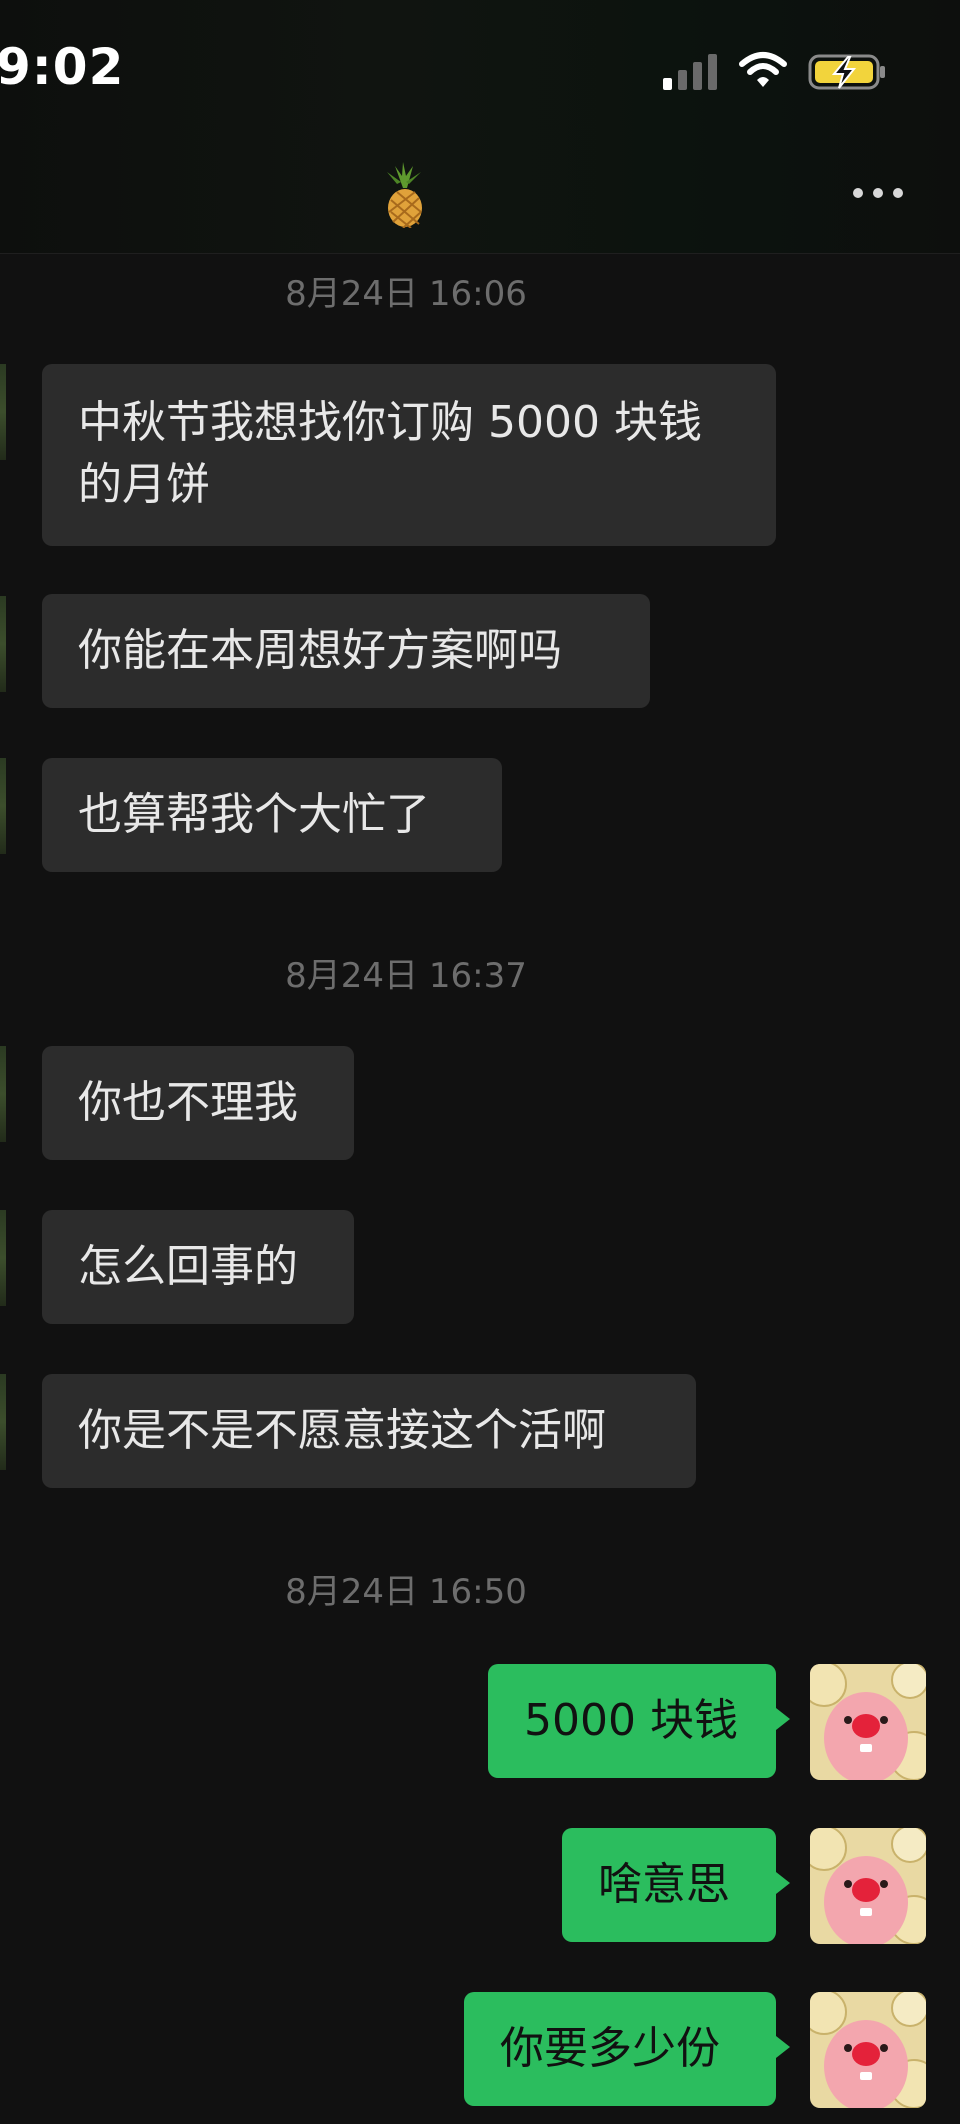  I want to click on outgoing-message-bubble: 啥意思, so click(676, 1885).